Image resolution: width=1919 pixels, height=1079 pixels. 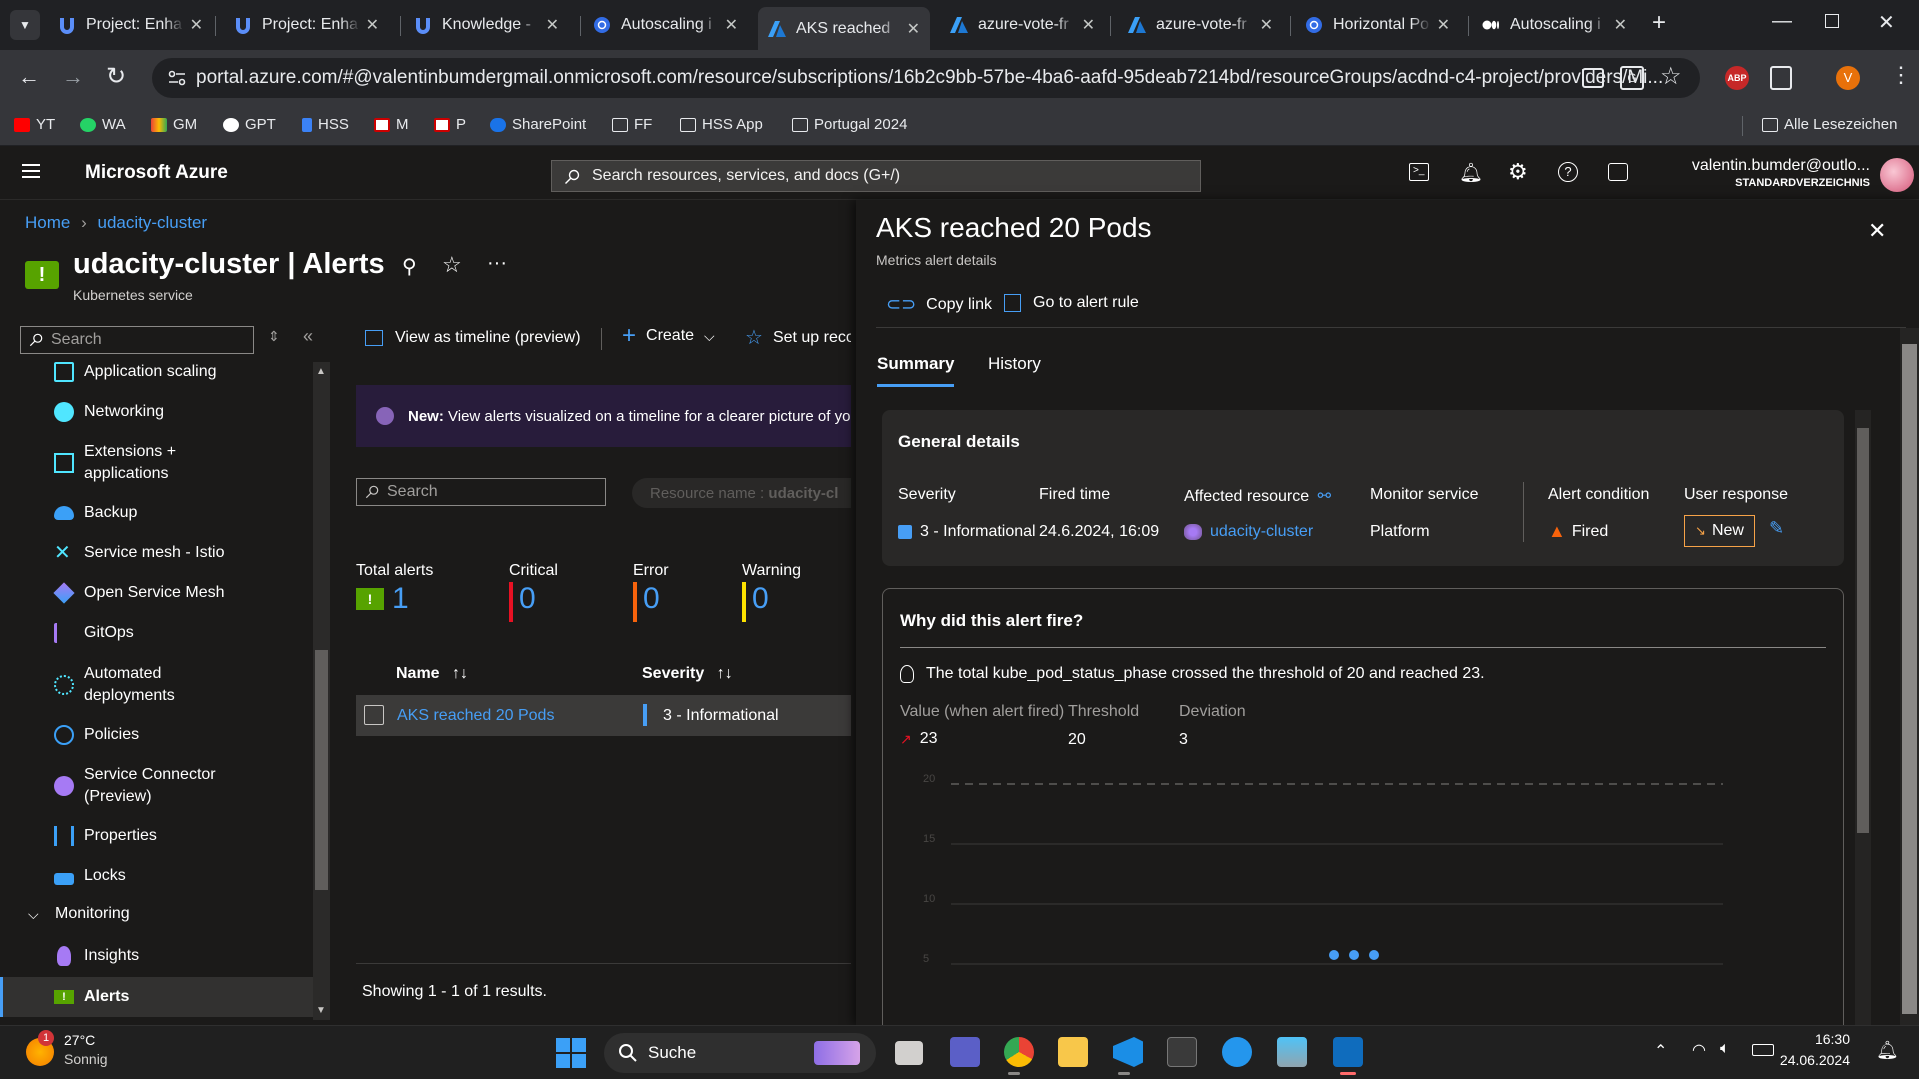 I want to click on terminal-icon, so click(x=1182, y=1052).